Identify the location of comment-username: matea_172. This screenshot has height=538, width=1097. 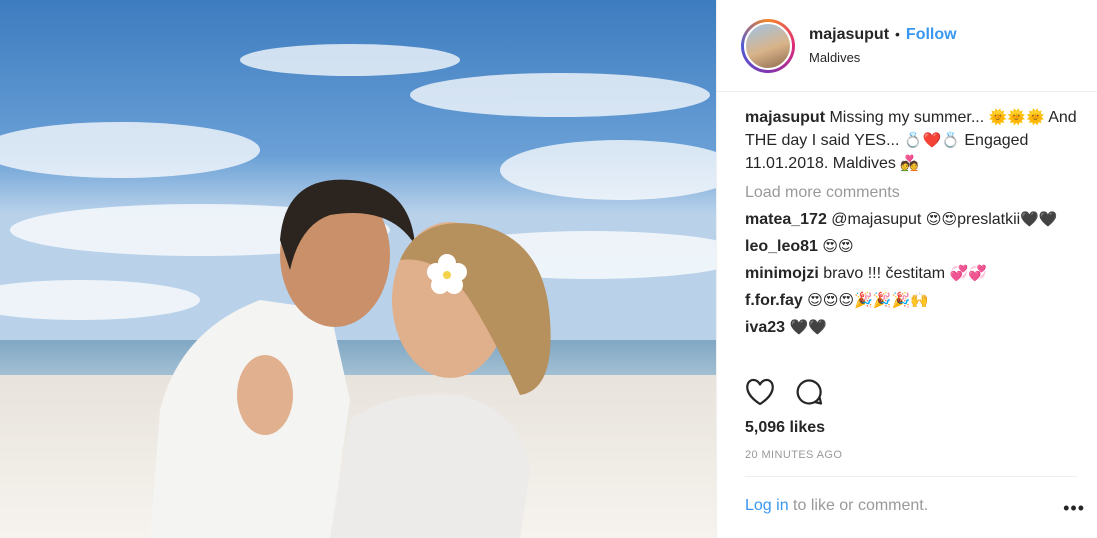
(786, 219).